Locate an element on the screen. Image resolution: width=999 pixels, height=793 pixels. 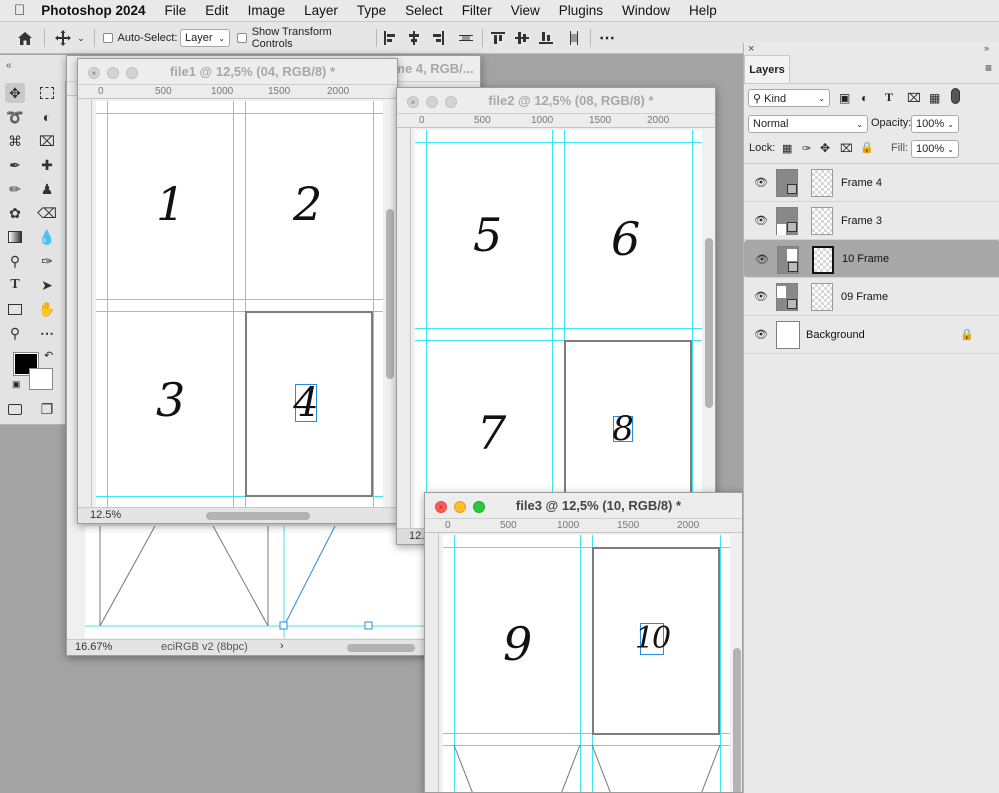
auto-select-dropdown: Layer ⌄ is located at coordinates (205, 38).